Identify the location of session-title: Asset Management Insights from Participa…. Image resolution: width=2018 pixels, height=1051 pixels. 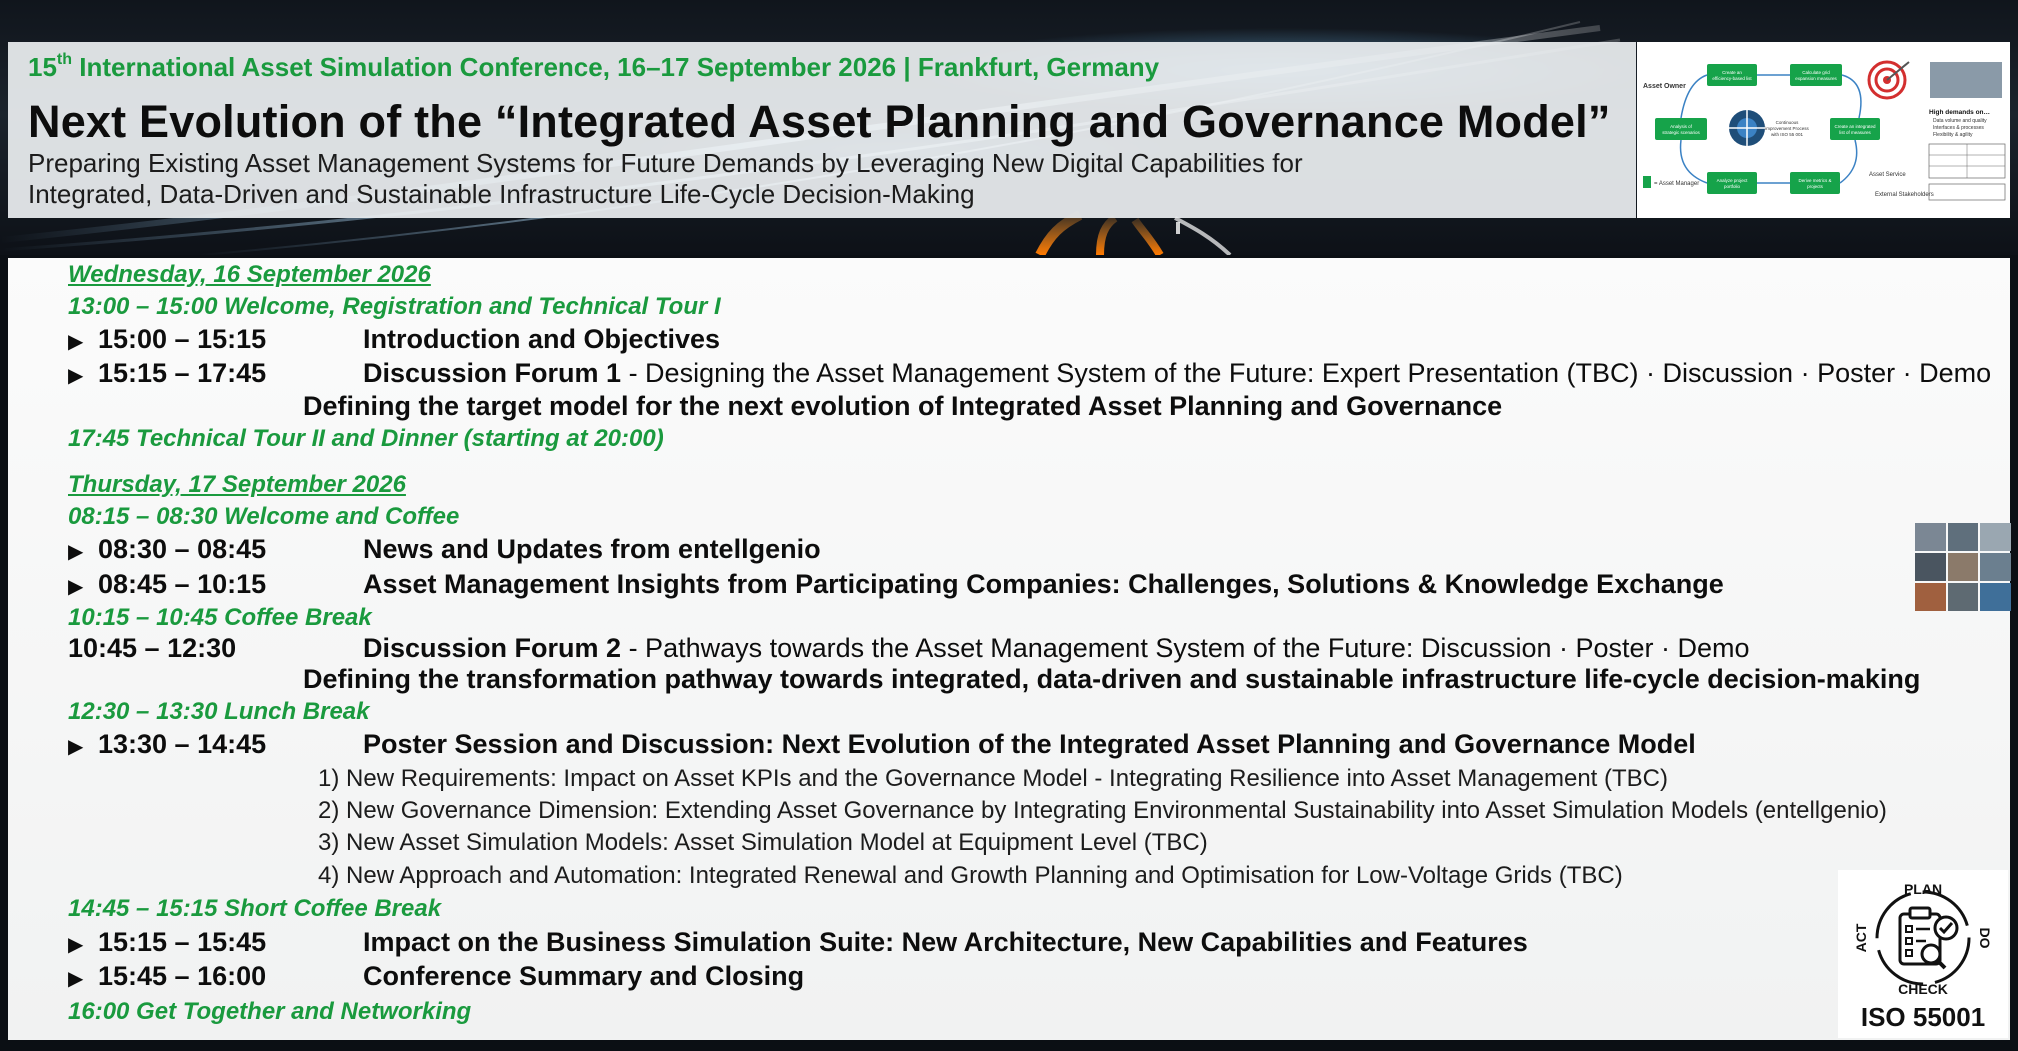
(1043, 584).